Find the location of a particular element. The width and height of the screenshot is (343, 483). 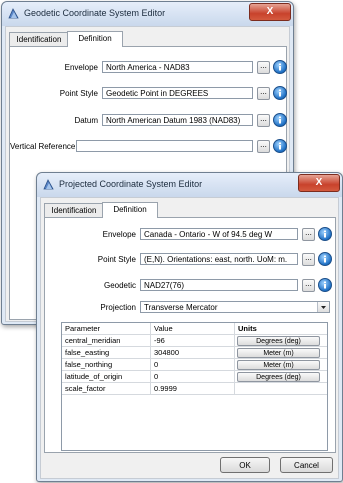

parameter-cell: false_northing is located at coordinates (106, 364).